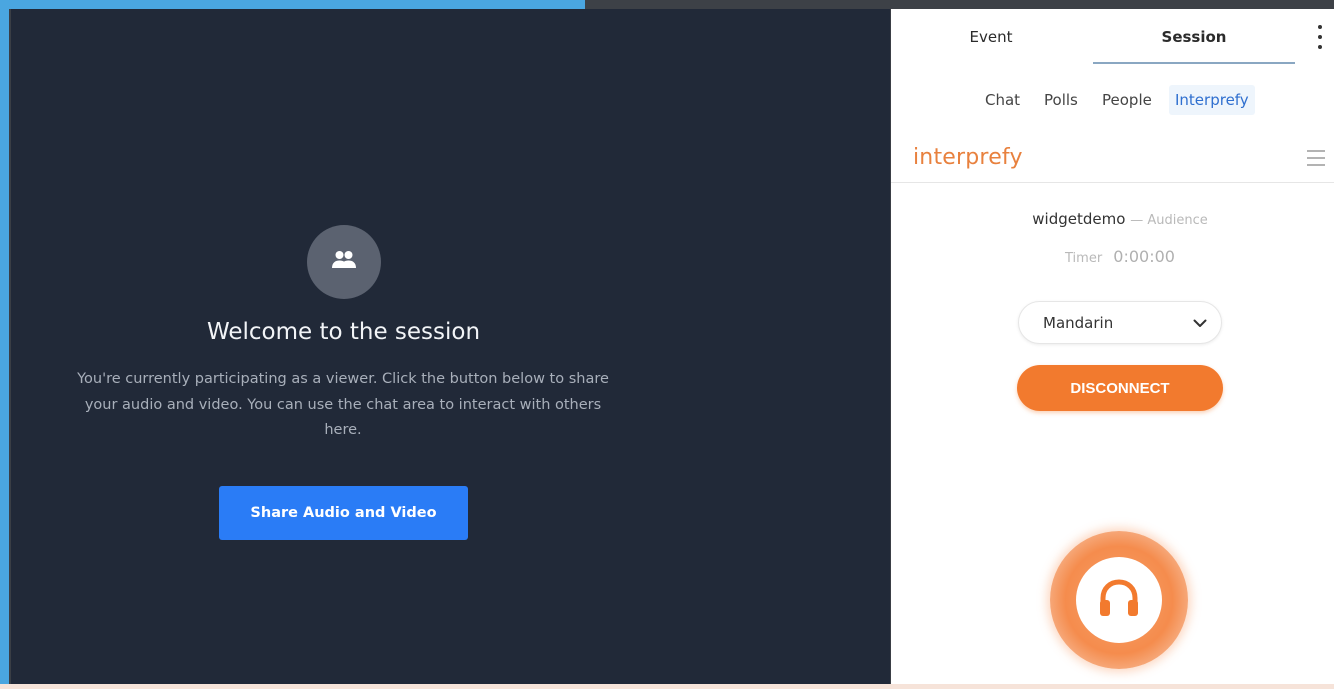 The width and height of the screenshot is (1334, 689). What do you see at coordinates (1120, 322) in the screenshot?
I see `language-select: Mandarin` at bounding box center [1120, 322].